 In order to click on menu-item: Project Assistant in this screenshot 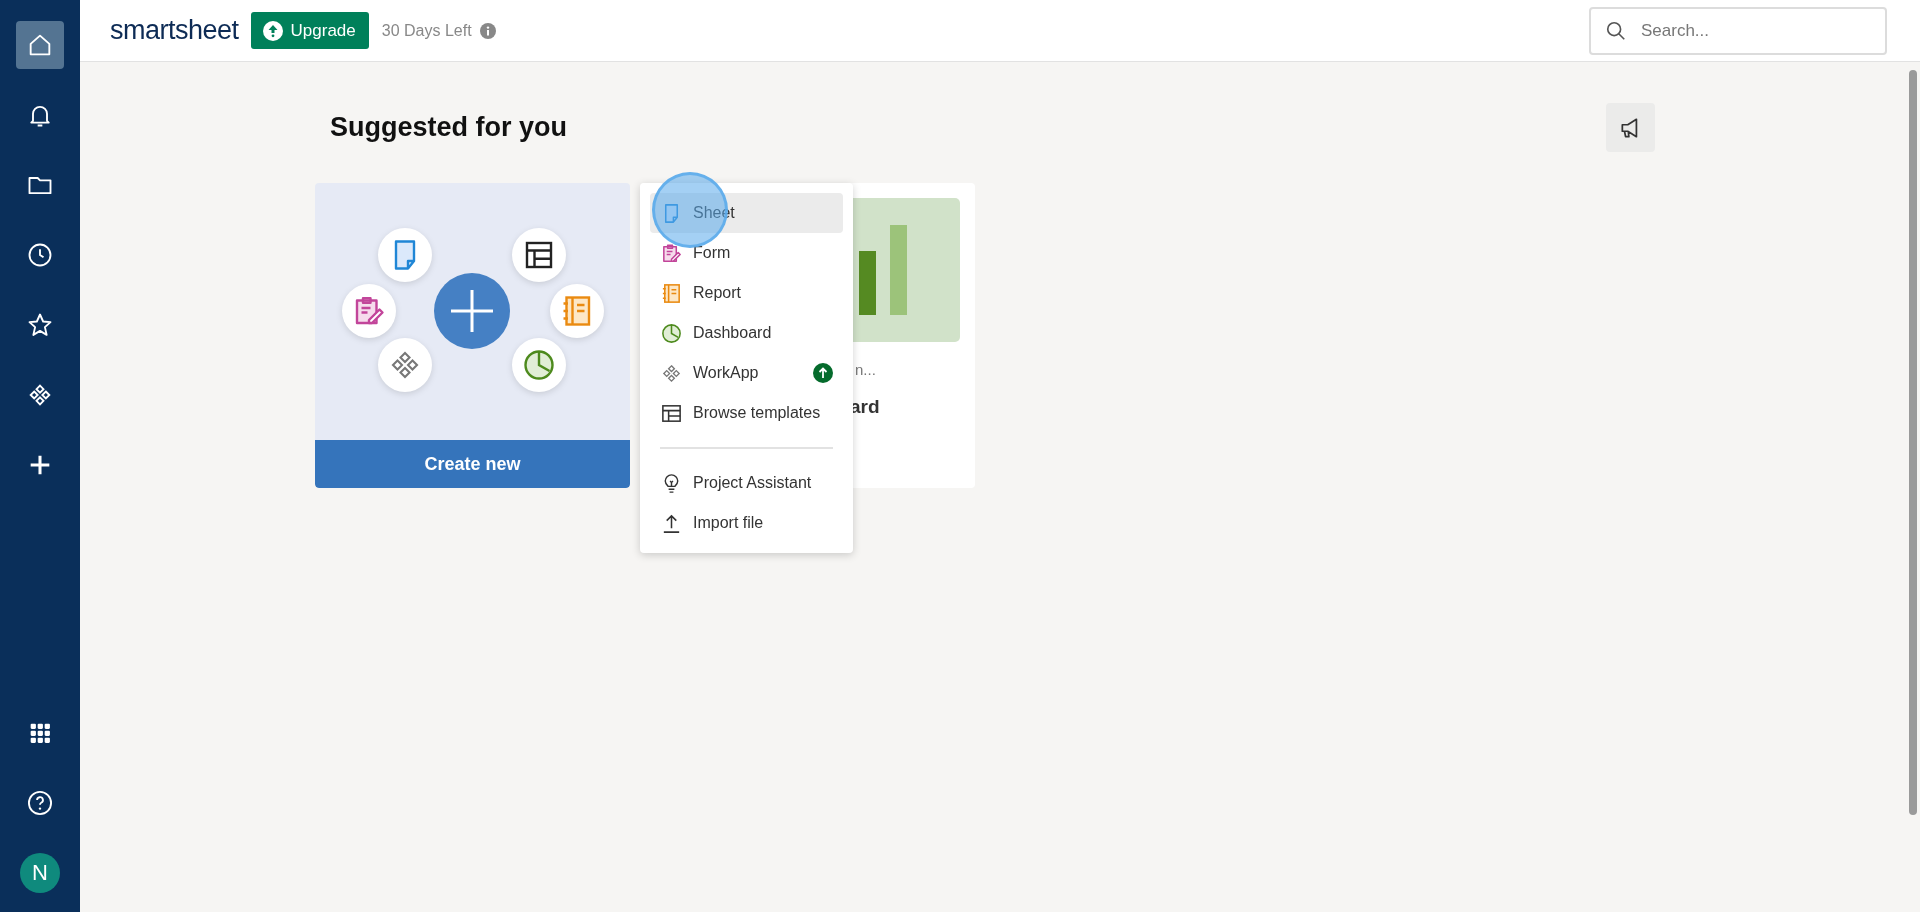, I will do `click(746, 483)`.